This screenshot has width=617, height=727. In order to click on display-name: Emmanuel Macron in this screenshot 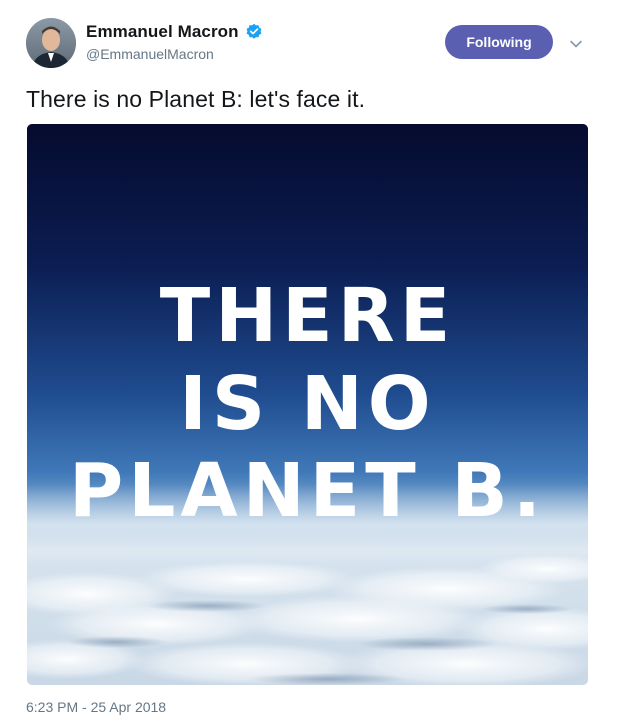, I will do `click(162, 32)`.